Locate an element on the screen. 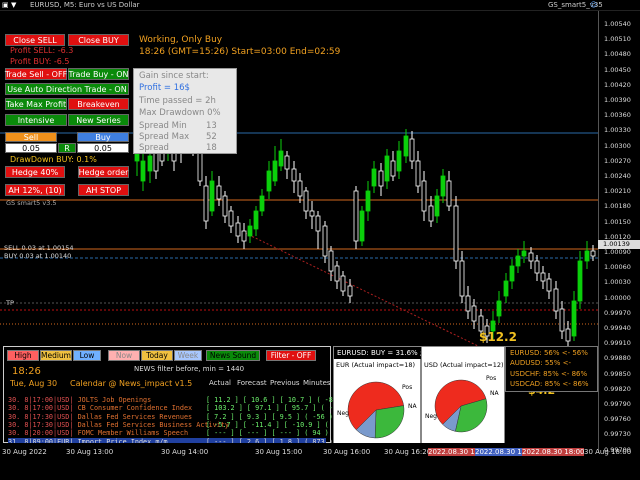  usd-pos-label: Pos is located at coordinates (491, 378).